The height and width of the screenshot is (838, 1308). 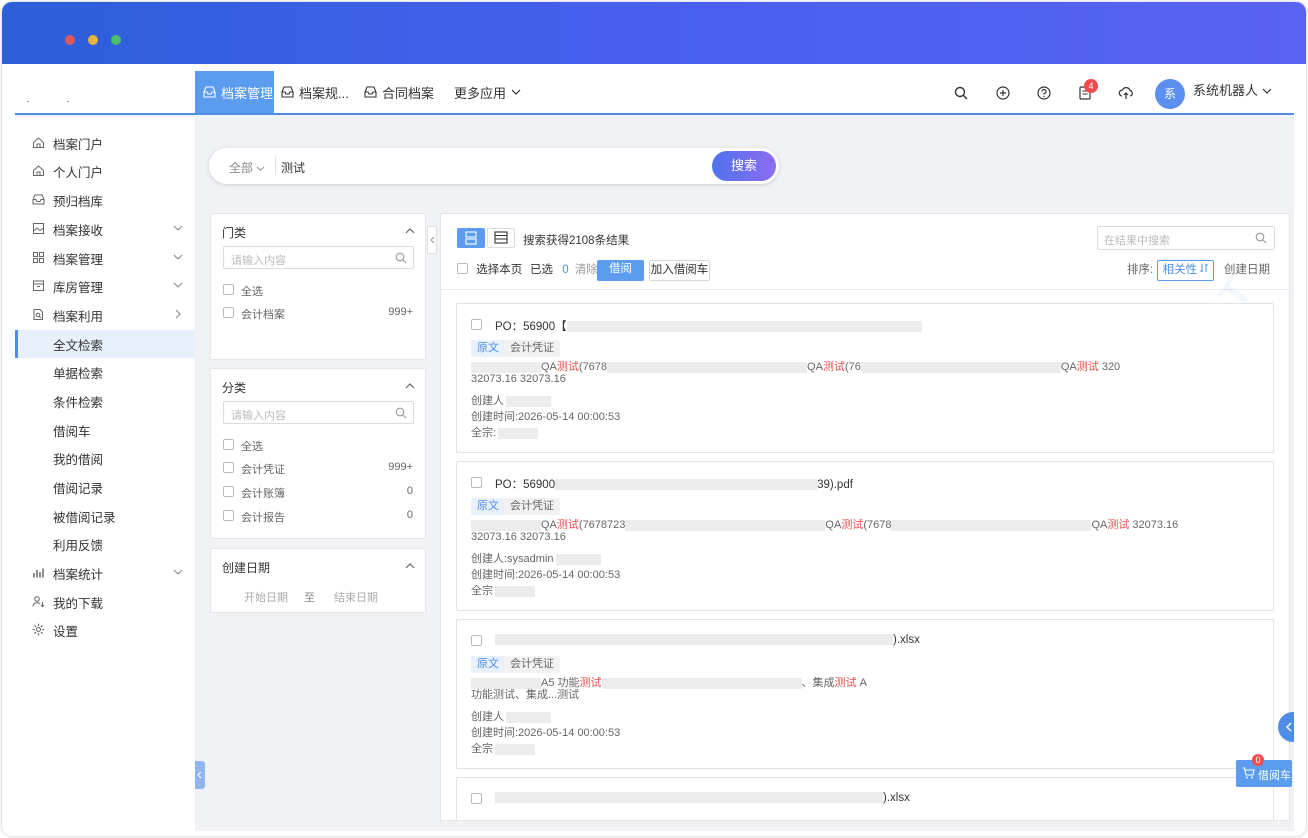 I want to click on filter-option: 会计账簿 0, so click(x=318, y=493).